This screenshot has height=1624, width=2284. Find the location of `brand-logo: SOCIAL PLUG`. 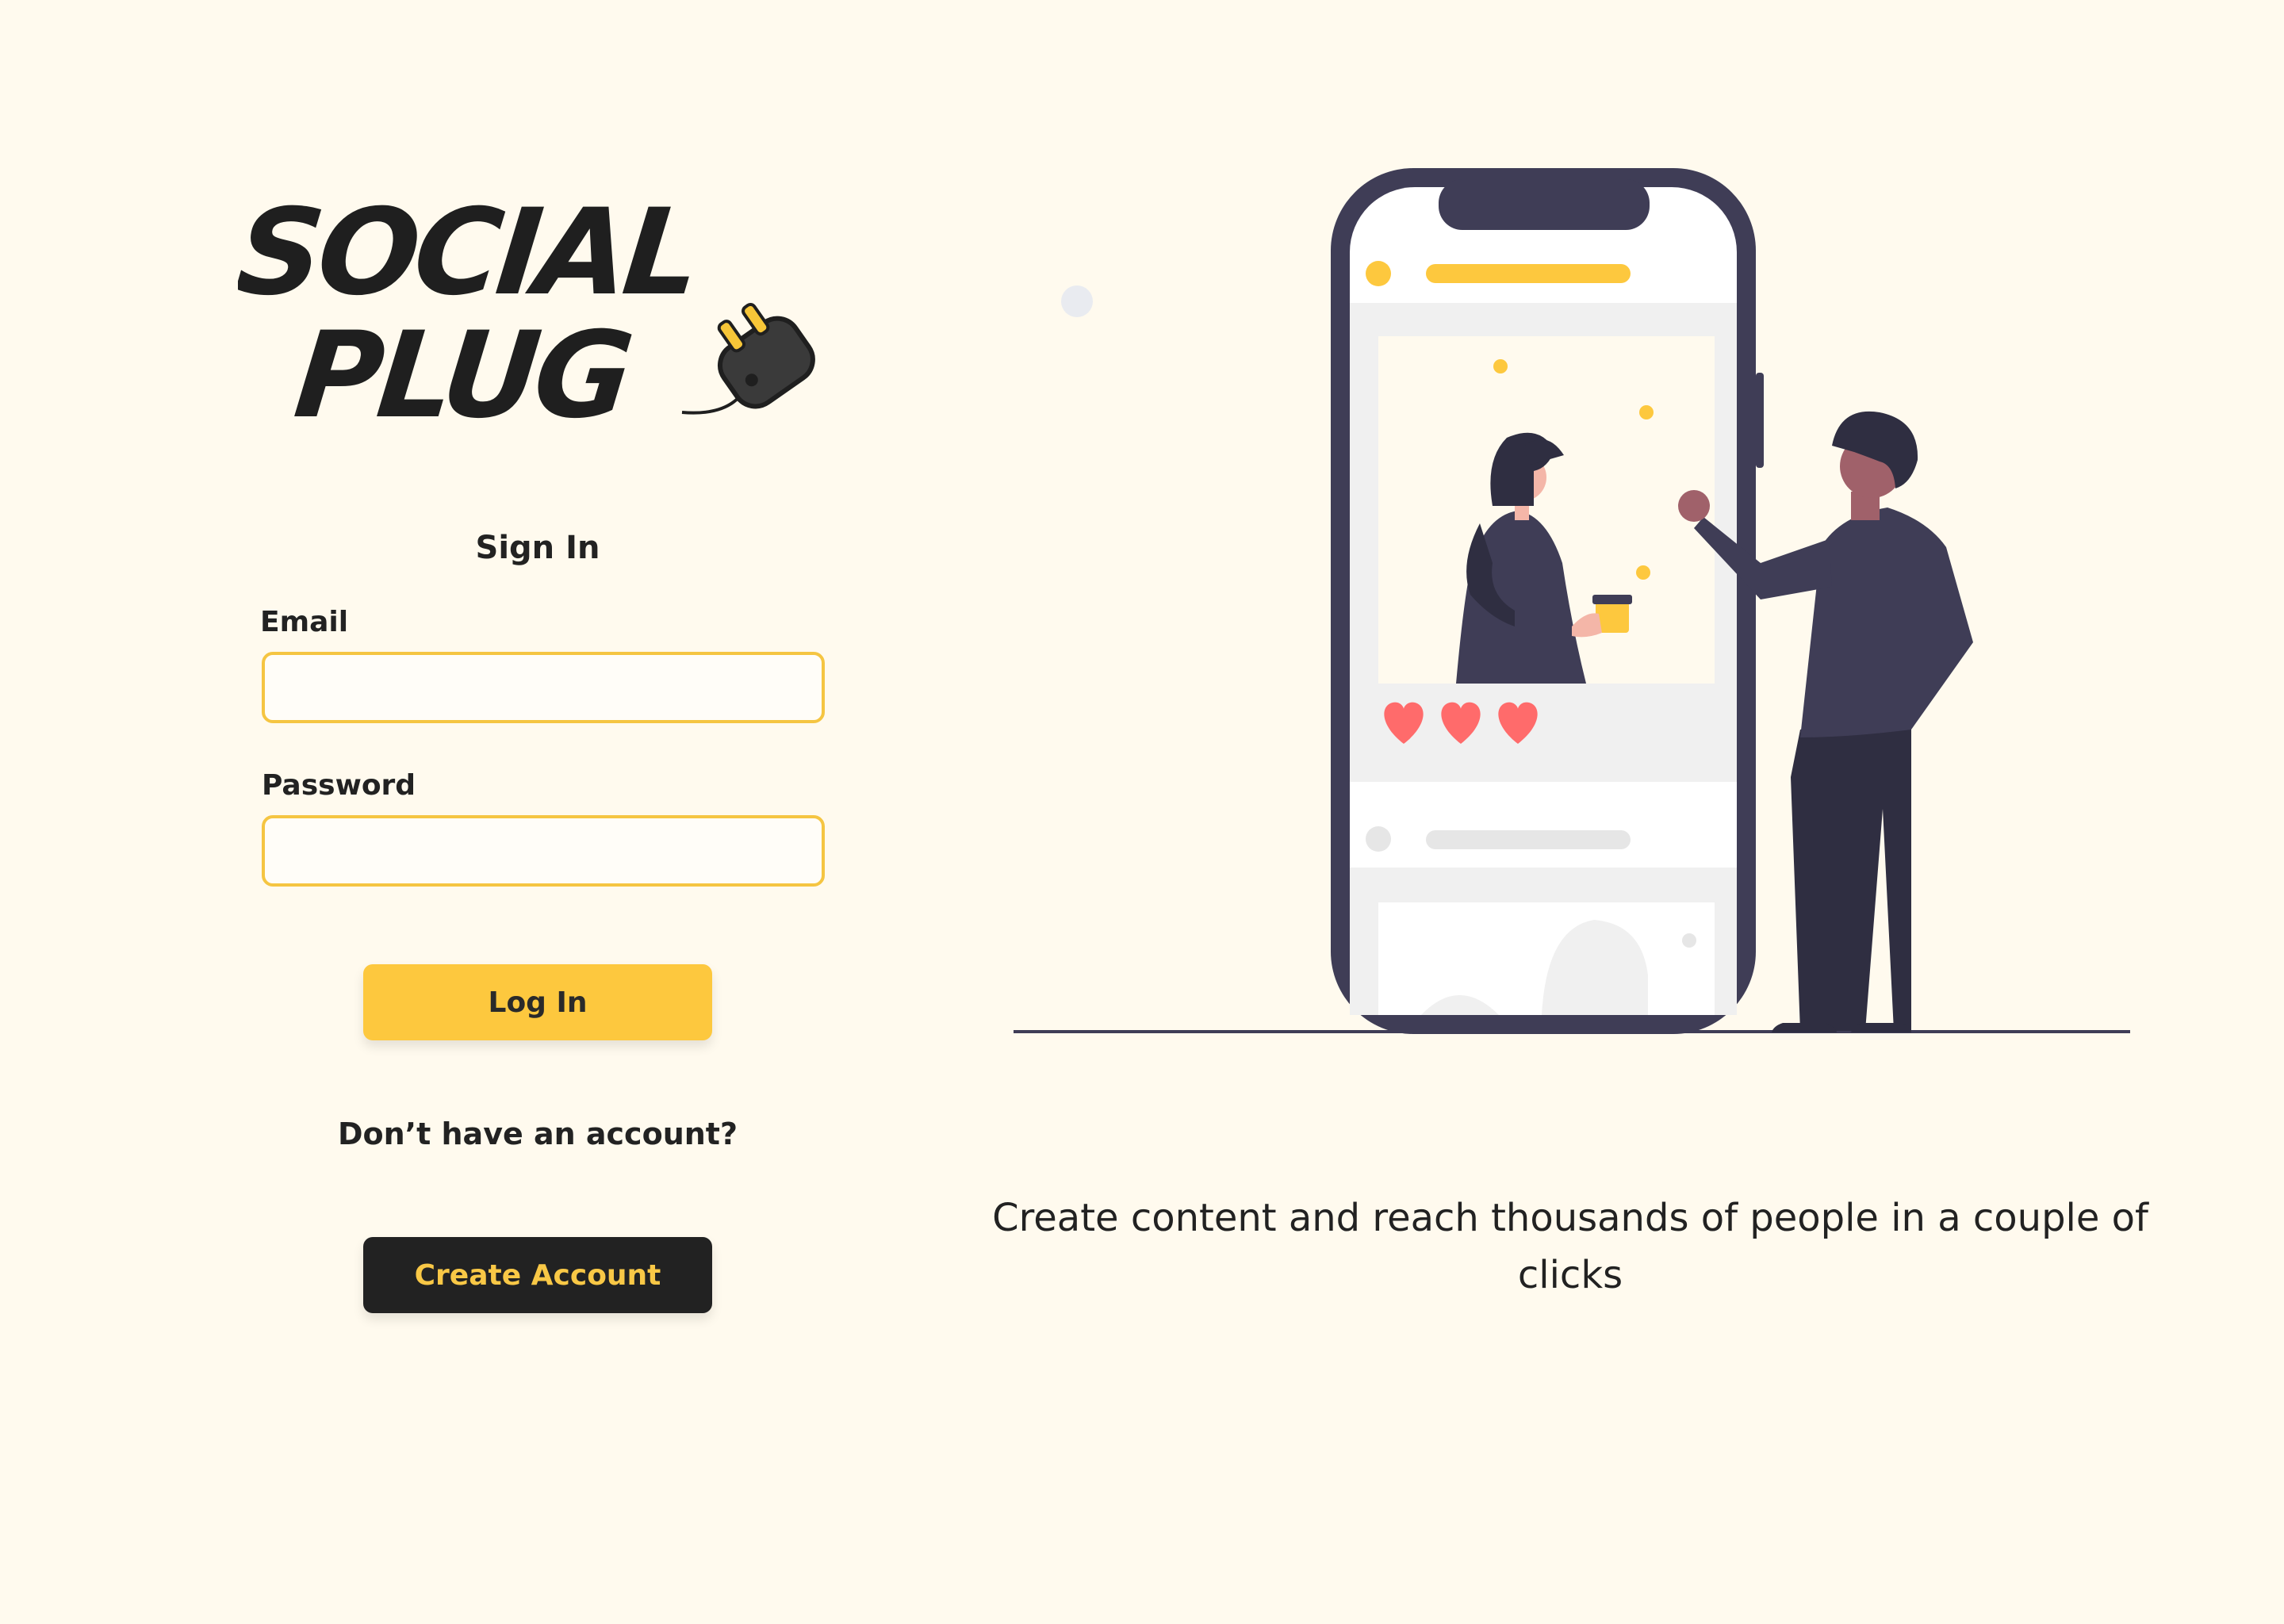

brand-logo: SOCIAL PLUG is located at coordinates (535, 309).